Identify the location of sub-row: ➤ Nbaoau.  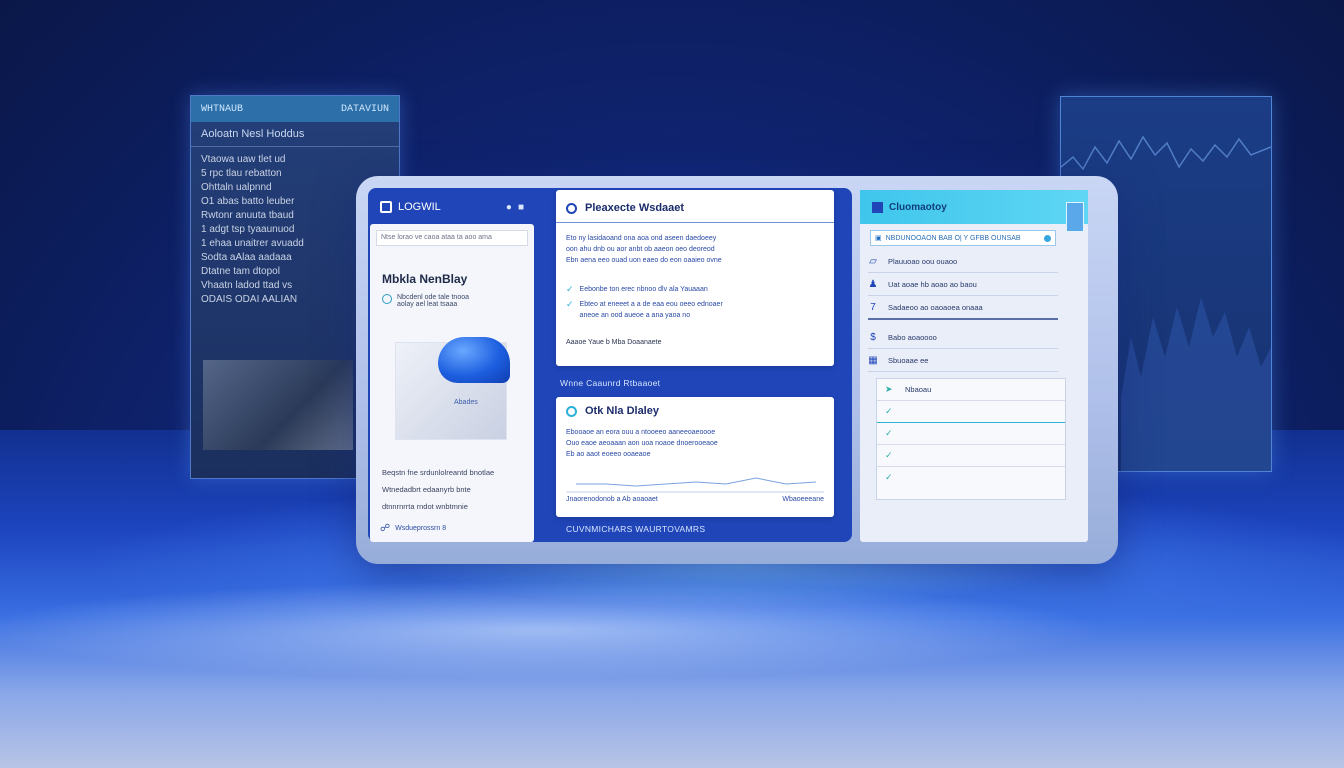
(971, 390).